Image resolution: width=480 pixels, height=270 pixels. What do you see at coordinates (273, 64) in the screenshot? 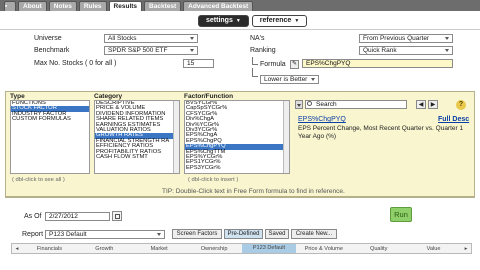
I see `formula-label: Formula` at bounding box center [273, 64].